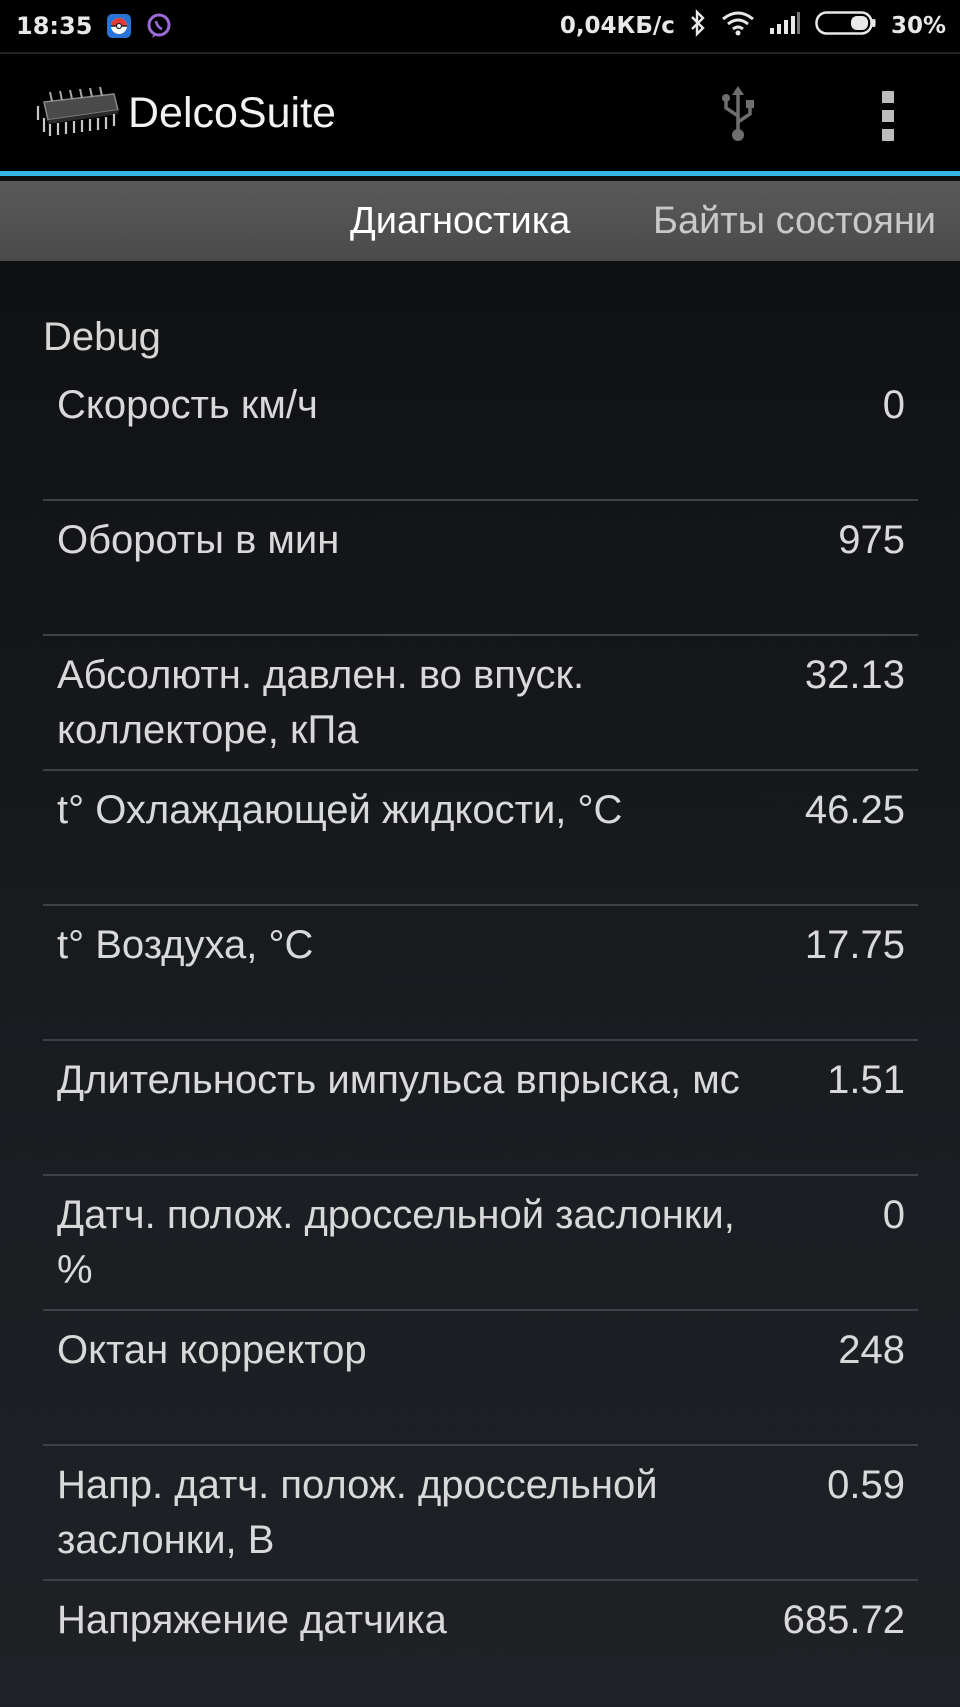 This screenshot has height=1707, width=960. Describe the element at coordinates (76, 114) in the screenshot. I see `chip-icon` at that location.